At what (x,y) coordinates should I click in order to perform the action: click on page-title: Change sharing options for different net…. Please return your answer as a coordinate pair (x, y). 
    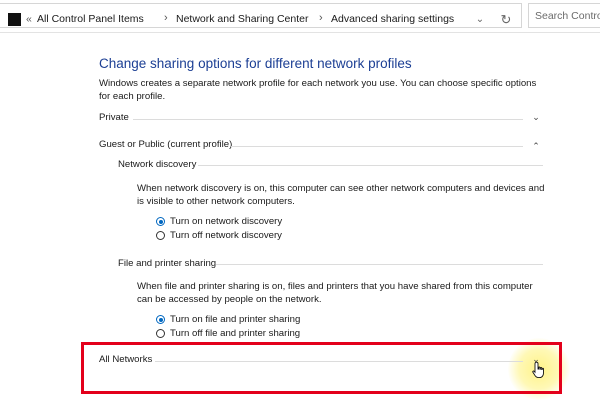
    Looking at the image, I should click on (255, 63).